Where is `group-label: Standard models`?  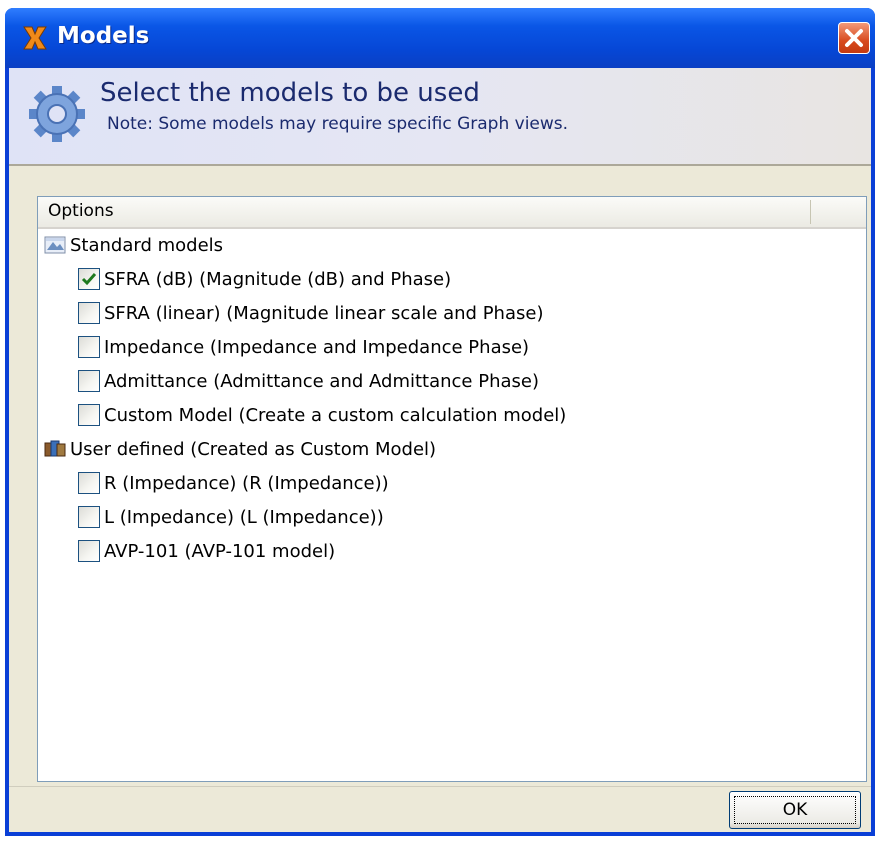 group-label: Standard models is located at coordinates (147, 245).